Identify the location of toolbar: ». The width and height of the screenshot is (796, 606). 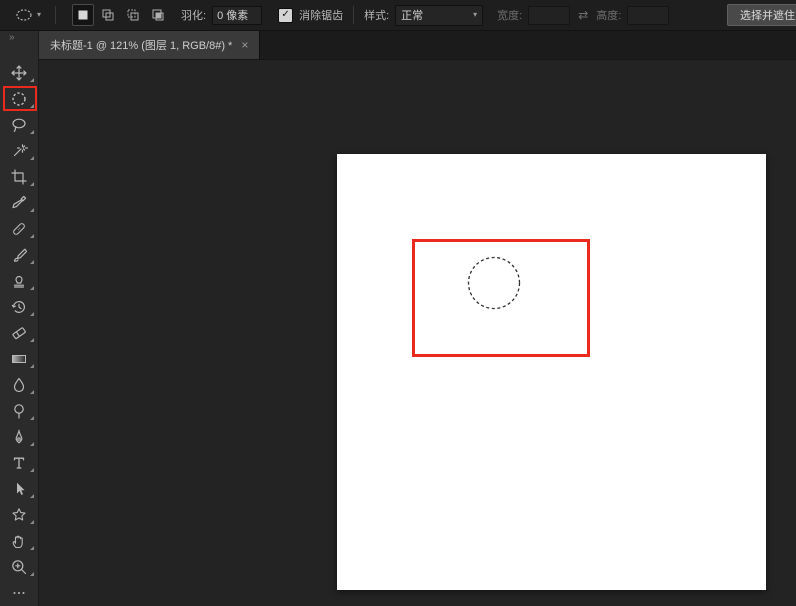
(19, 318).